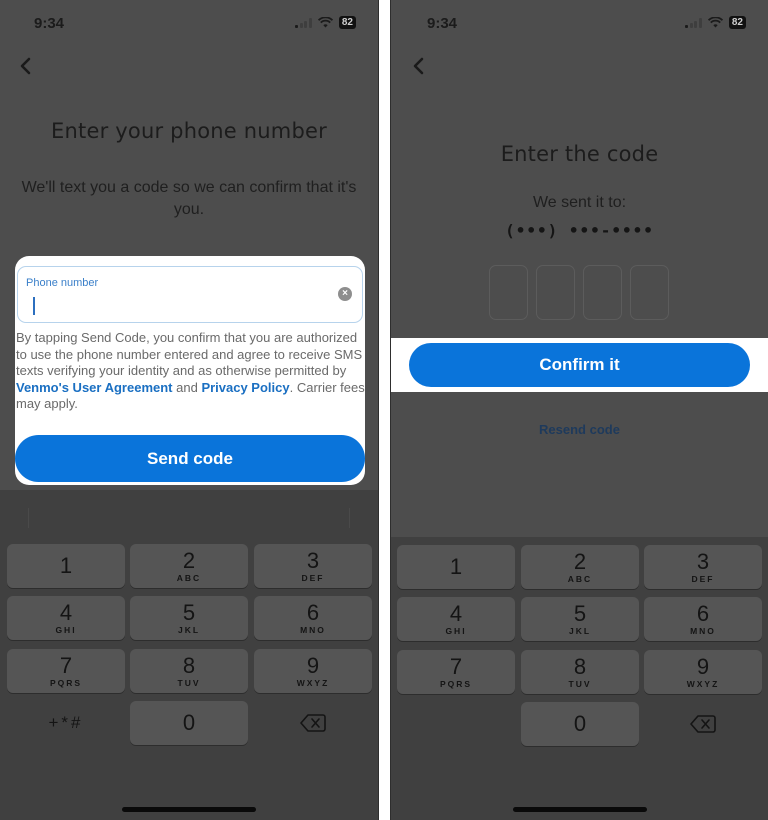 The height and width of the screenshot is (820, 768). Describe the element at coordinates (579, 202) in the screenshot. I see `sent-to-label: We sent it to:` at that location.